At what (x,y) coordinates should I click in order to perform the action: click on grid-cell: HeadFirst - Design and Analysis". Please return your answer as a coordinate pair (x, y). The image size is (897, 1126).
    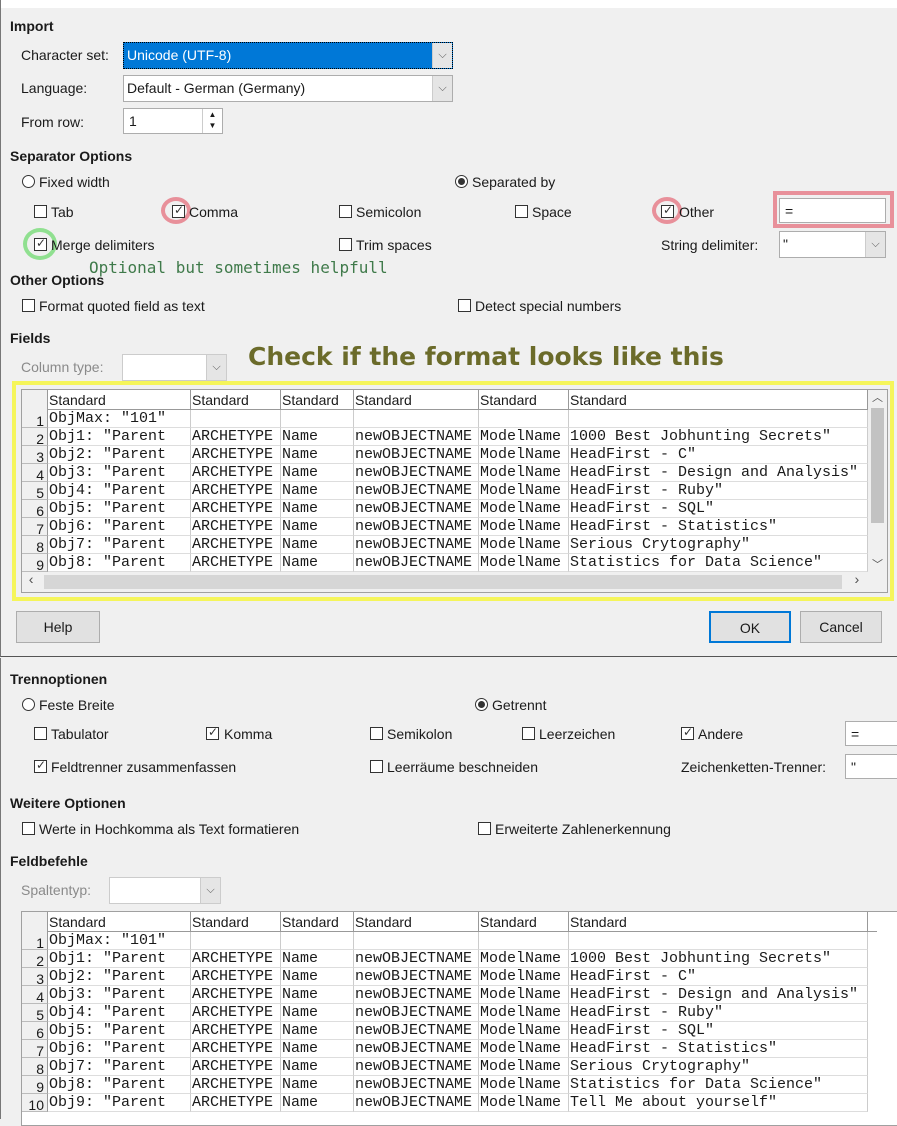
    Looking at the image, I should click on (718, 473).